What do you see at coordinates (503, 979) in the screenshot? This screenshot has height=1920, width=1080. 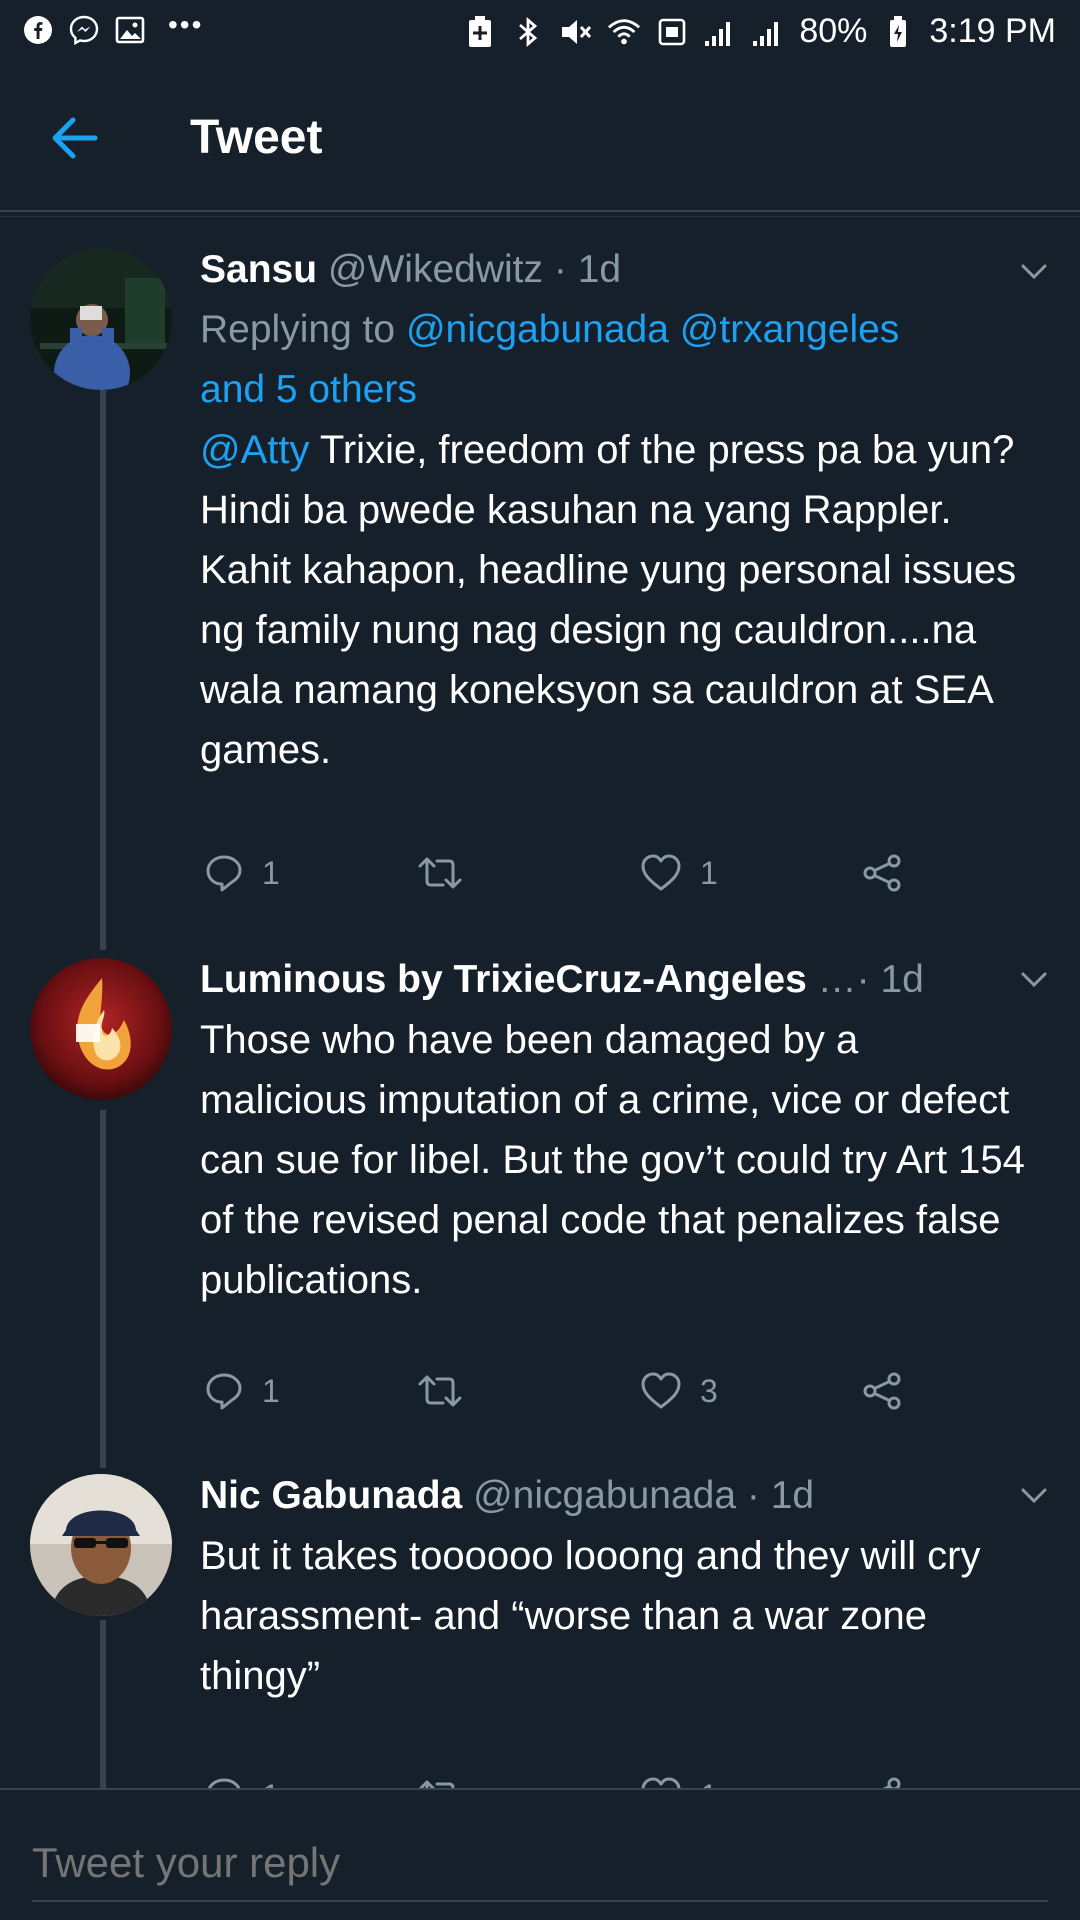 I see `display-name: Luminous by TrixieCruz-Angeles` at bounding box center [503, 979].